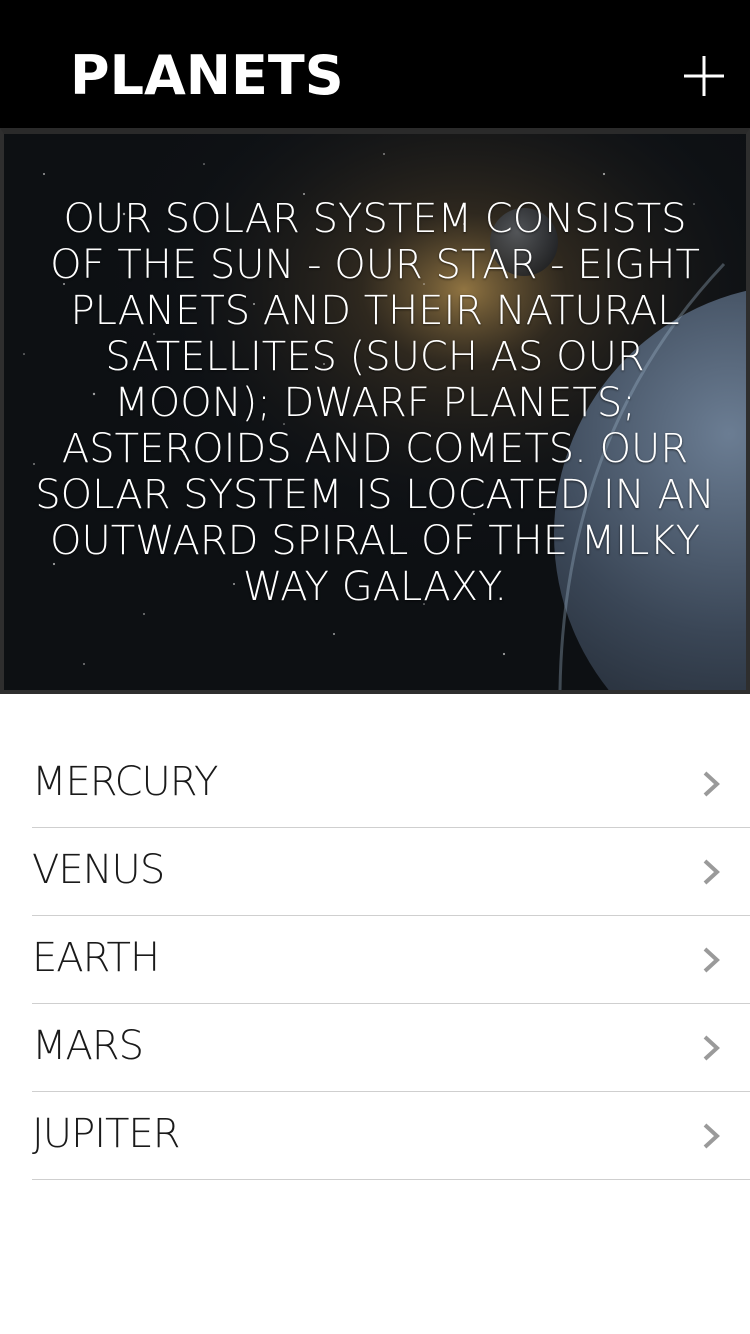 The image size is (750, 1334). I want to click on list-item-mercury: MERCURY, so click(391, 784).